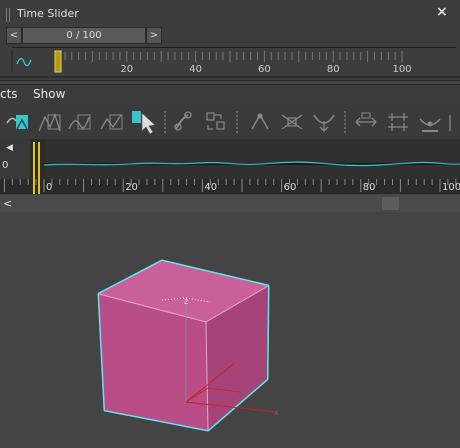  What do you see at coordinates (49, 94) in the screenshot?
I see `menu-item-show: Show` at bounding box center [49, 94].